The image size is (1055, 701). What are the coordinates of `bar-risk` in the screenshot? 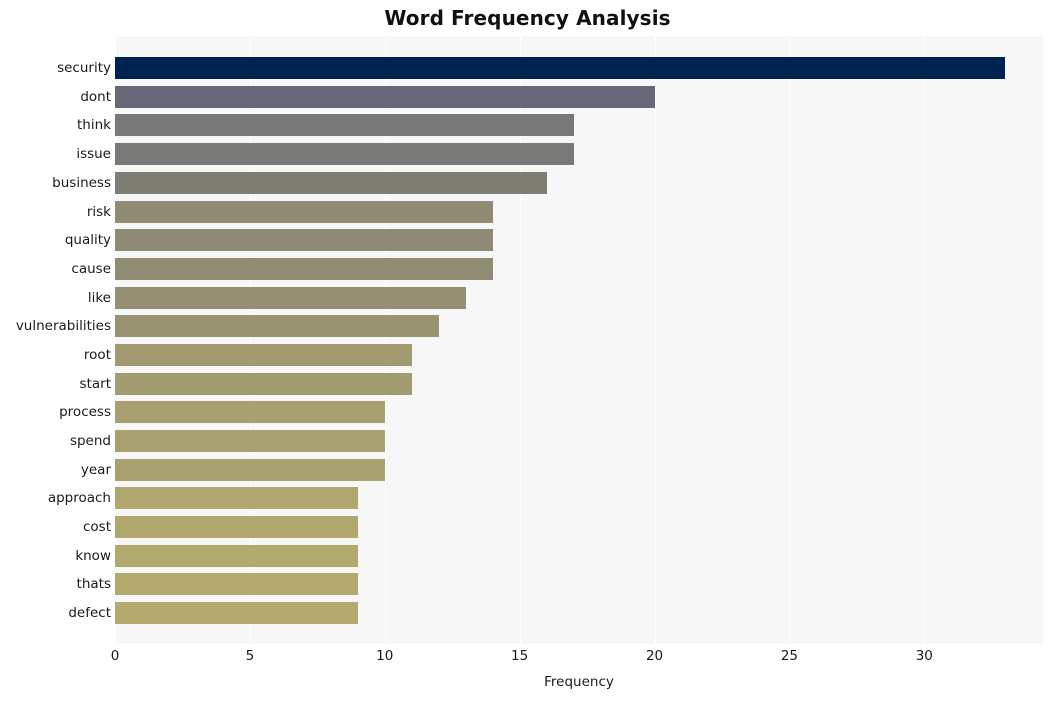 It's located at (304, 211).